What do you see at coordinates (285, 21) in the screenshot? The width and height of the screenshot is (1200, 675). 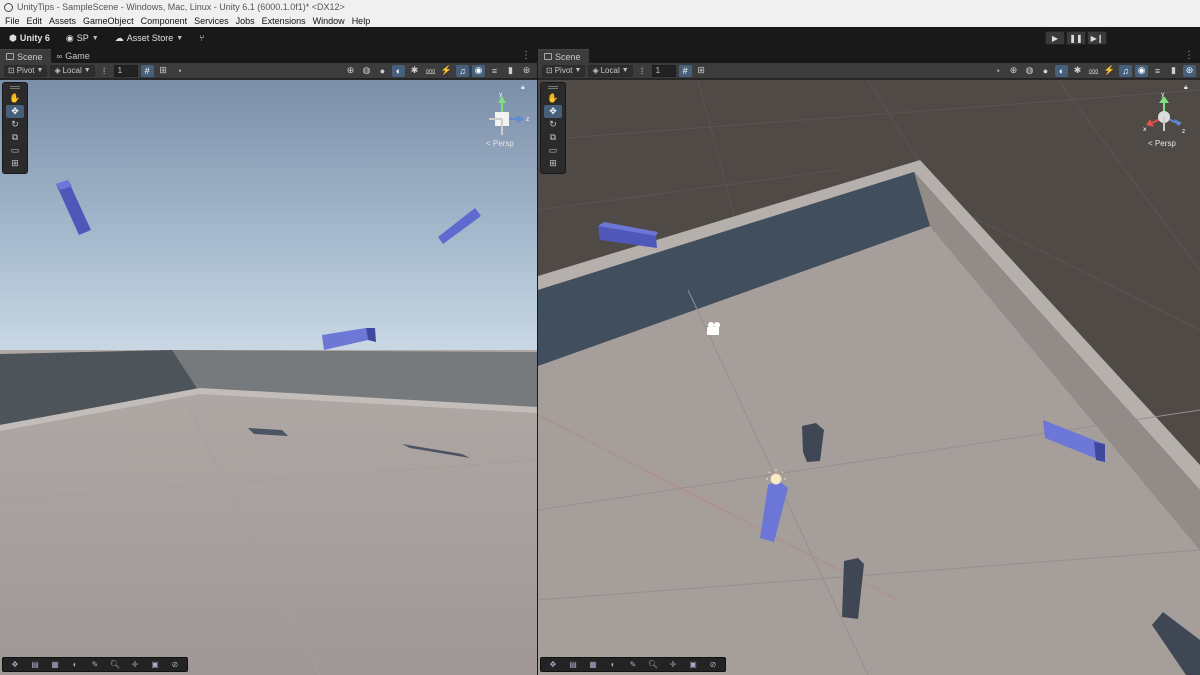 I see `menu-extensions: Extensions` at bounding box center [285, 21].